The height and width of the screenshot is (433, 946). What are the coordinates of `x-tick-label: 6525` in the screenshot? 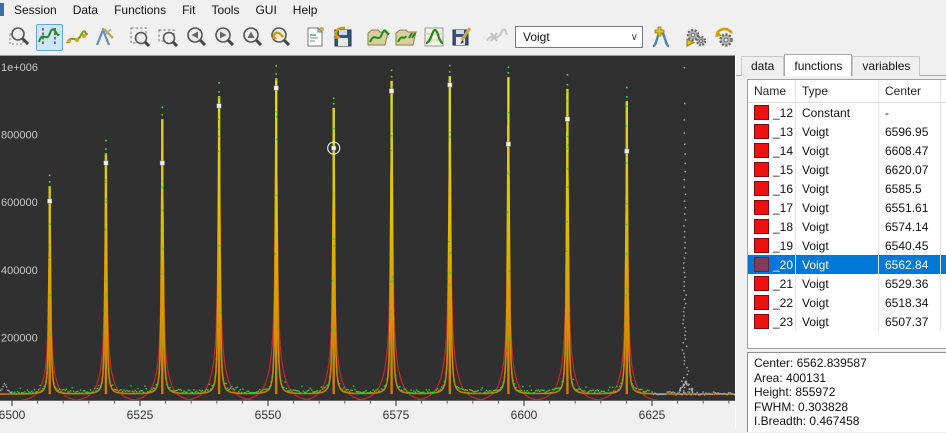 It's located at (140, 415).